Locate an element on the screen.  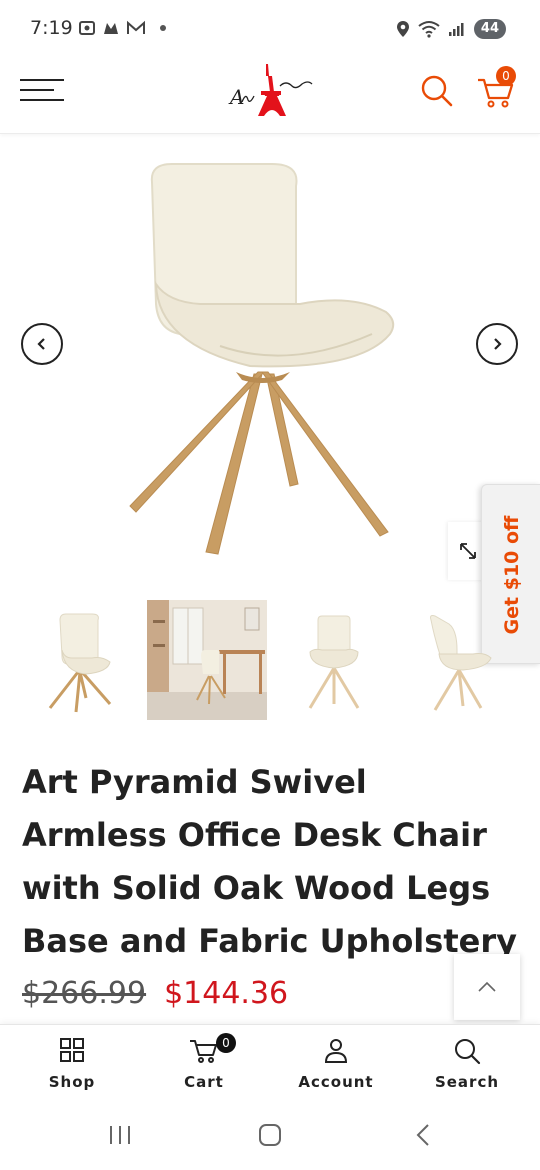
notification-icons is located at coordinates (122, 28).